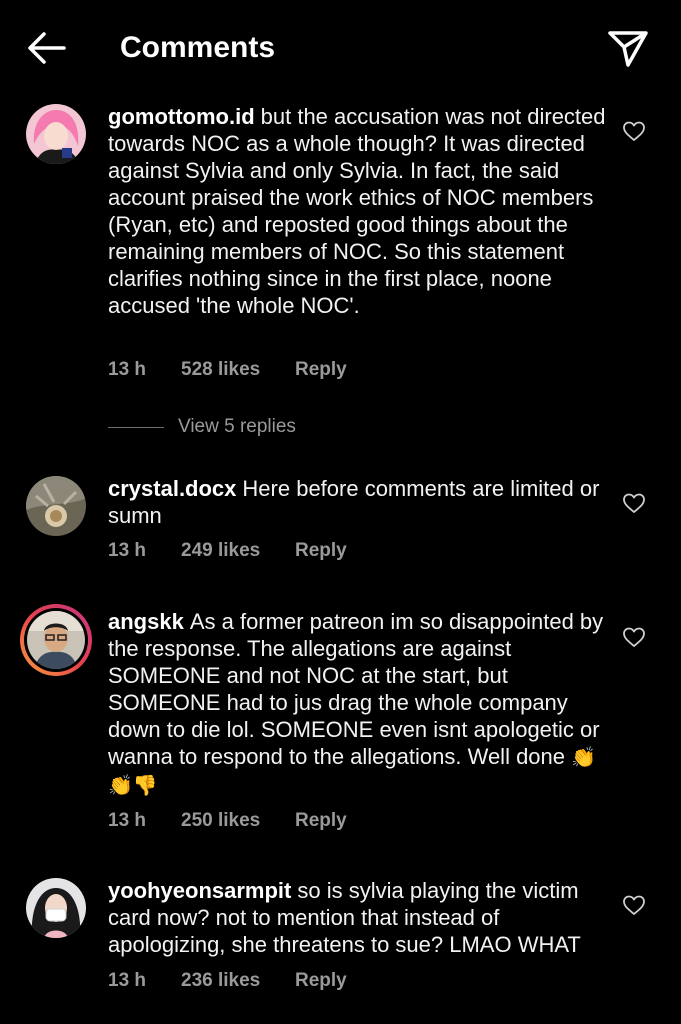 The width and height of the screenshot is (681, 1024). I want to click on comment-meta: 13 h 249 likes Reply, so click(227, 551).